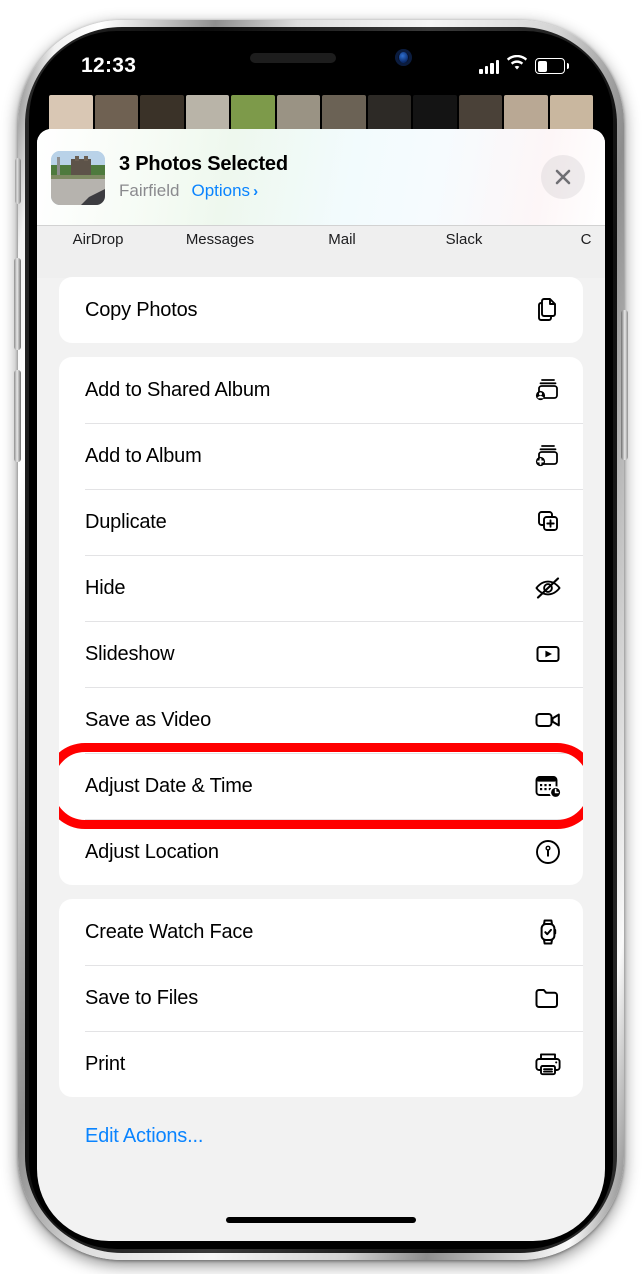  Describe the element at coordinates (78, 178) in the screenshot. I see `selected-photo-thumbnail` at that location.